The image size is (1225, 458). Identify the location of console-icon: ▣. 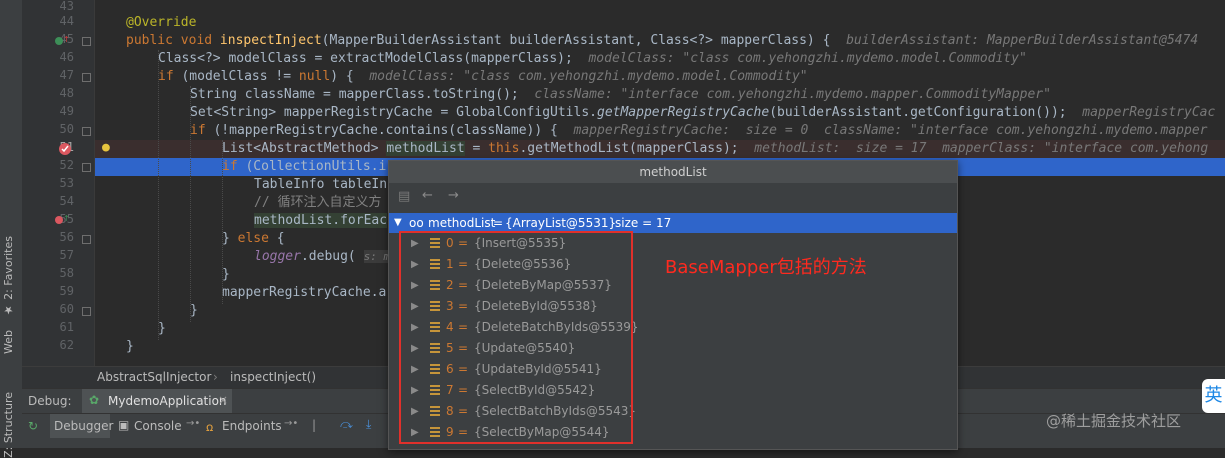
(124, 425).